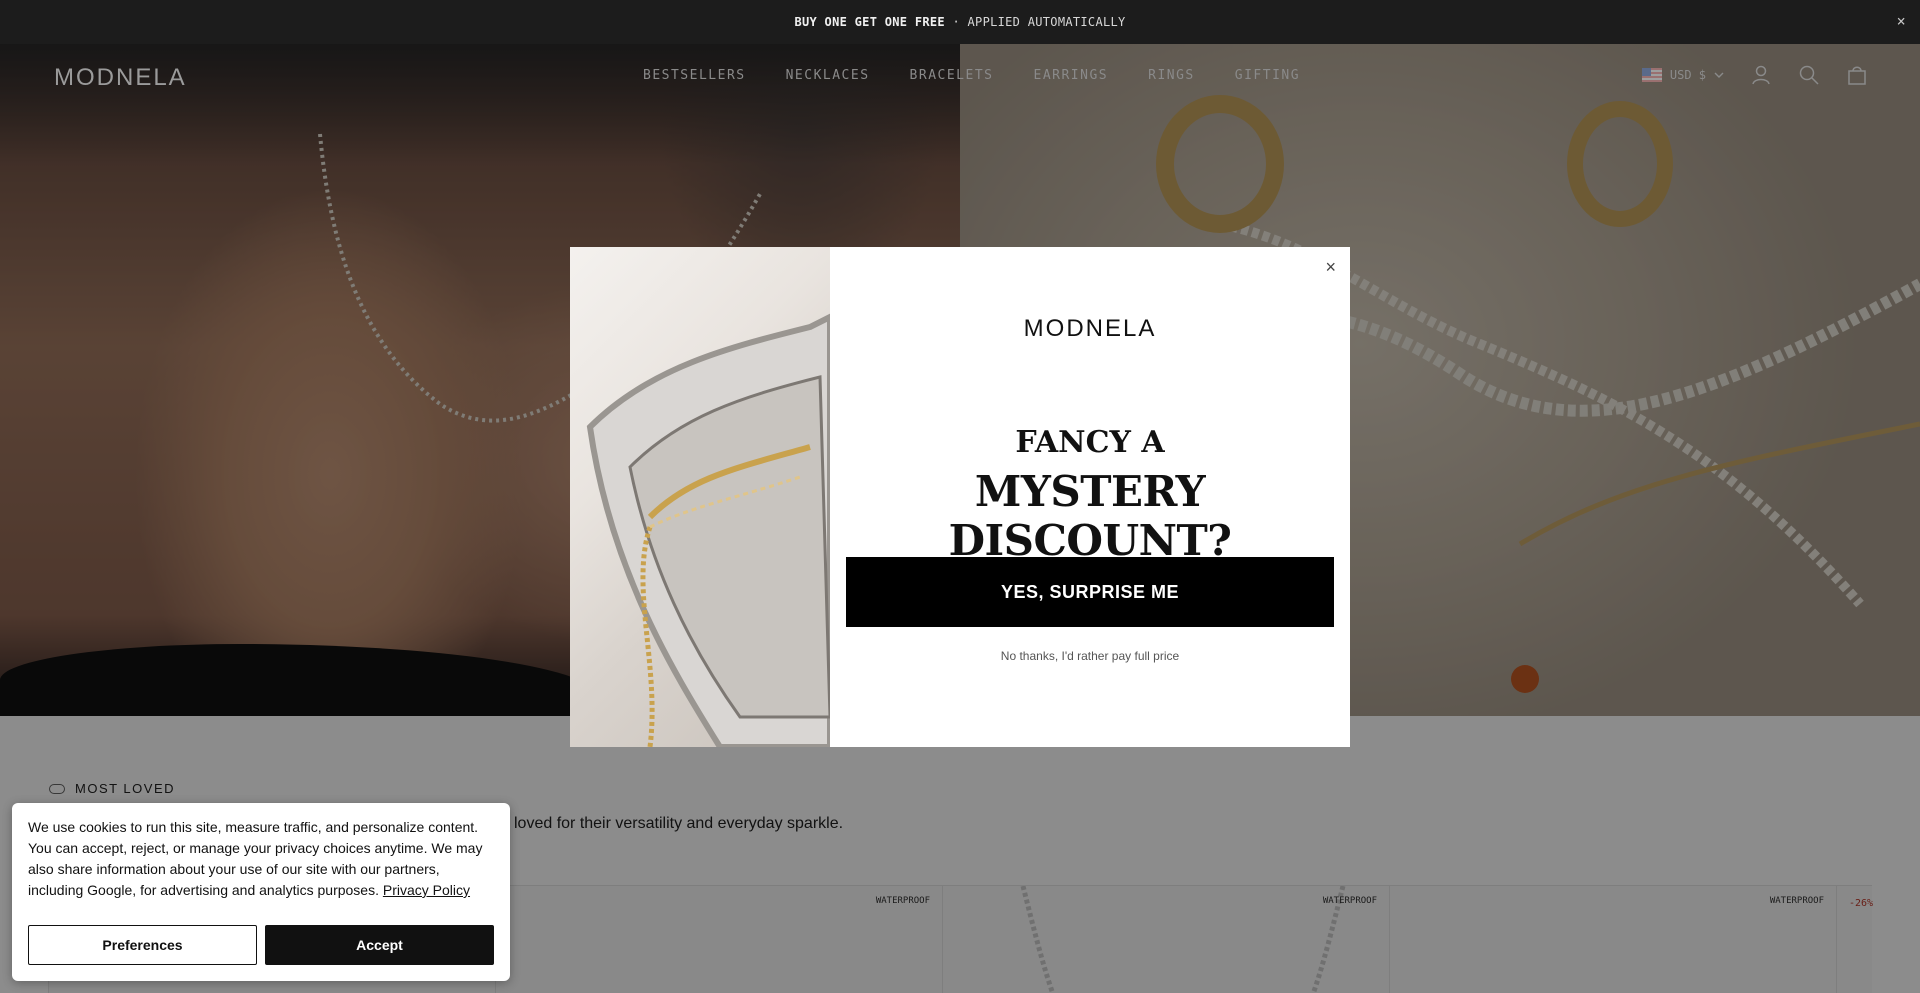 This screenshot has width=1920, height=993. What do you see at coordinates (426, 890) in the screenshot?
I see `privacy-policy-link: Privacy Policy` at bounding box center [426, 890].